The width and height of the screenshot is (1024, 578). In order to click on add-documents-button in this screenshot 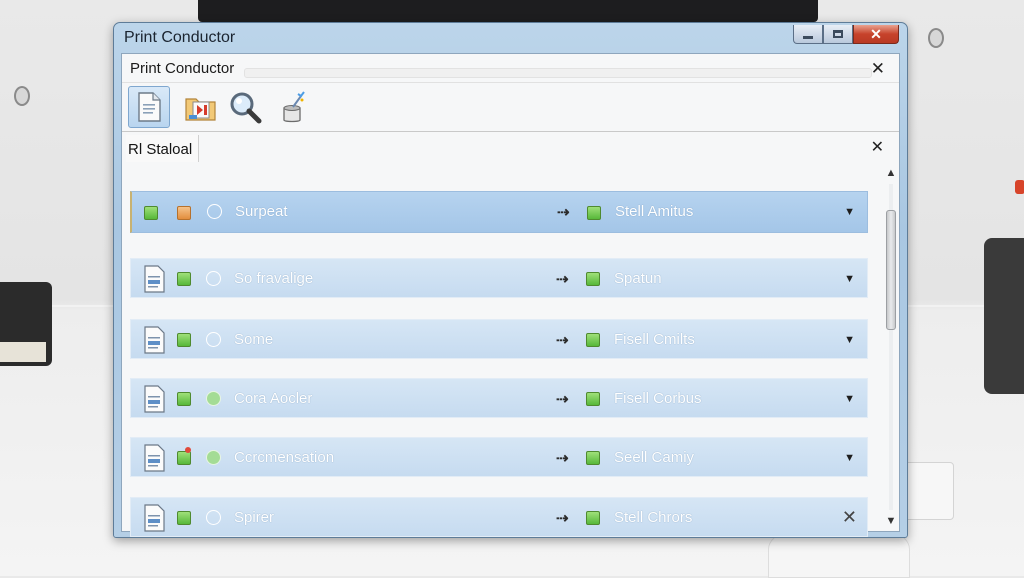, I will do `click(149, 107)`.